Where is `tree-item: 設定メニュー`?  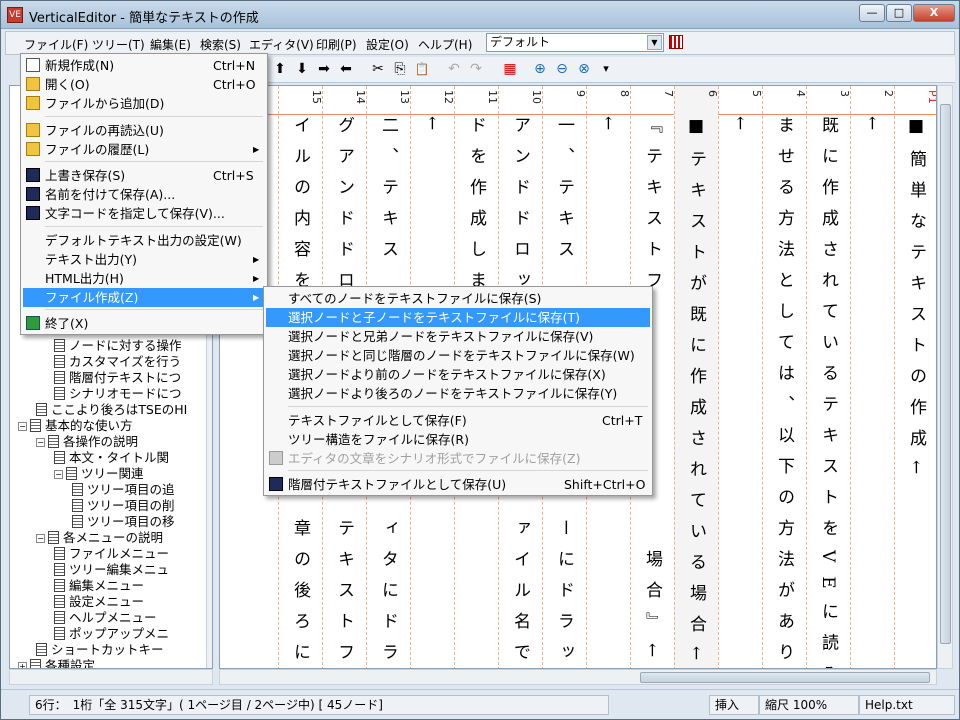
tree-item: 設定メニュー is located at coordinates (99, 602).